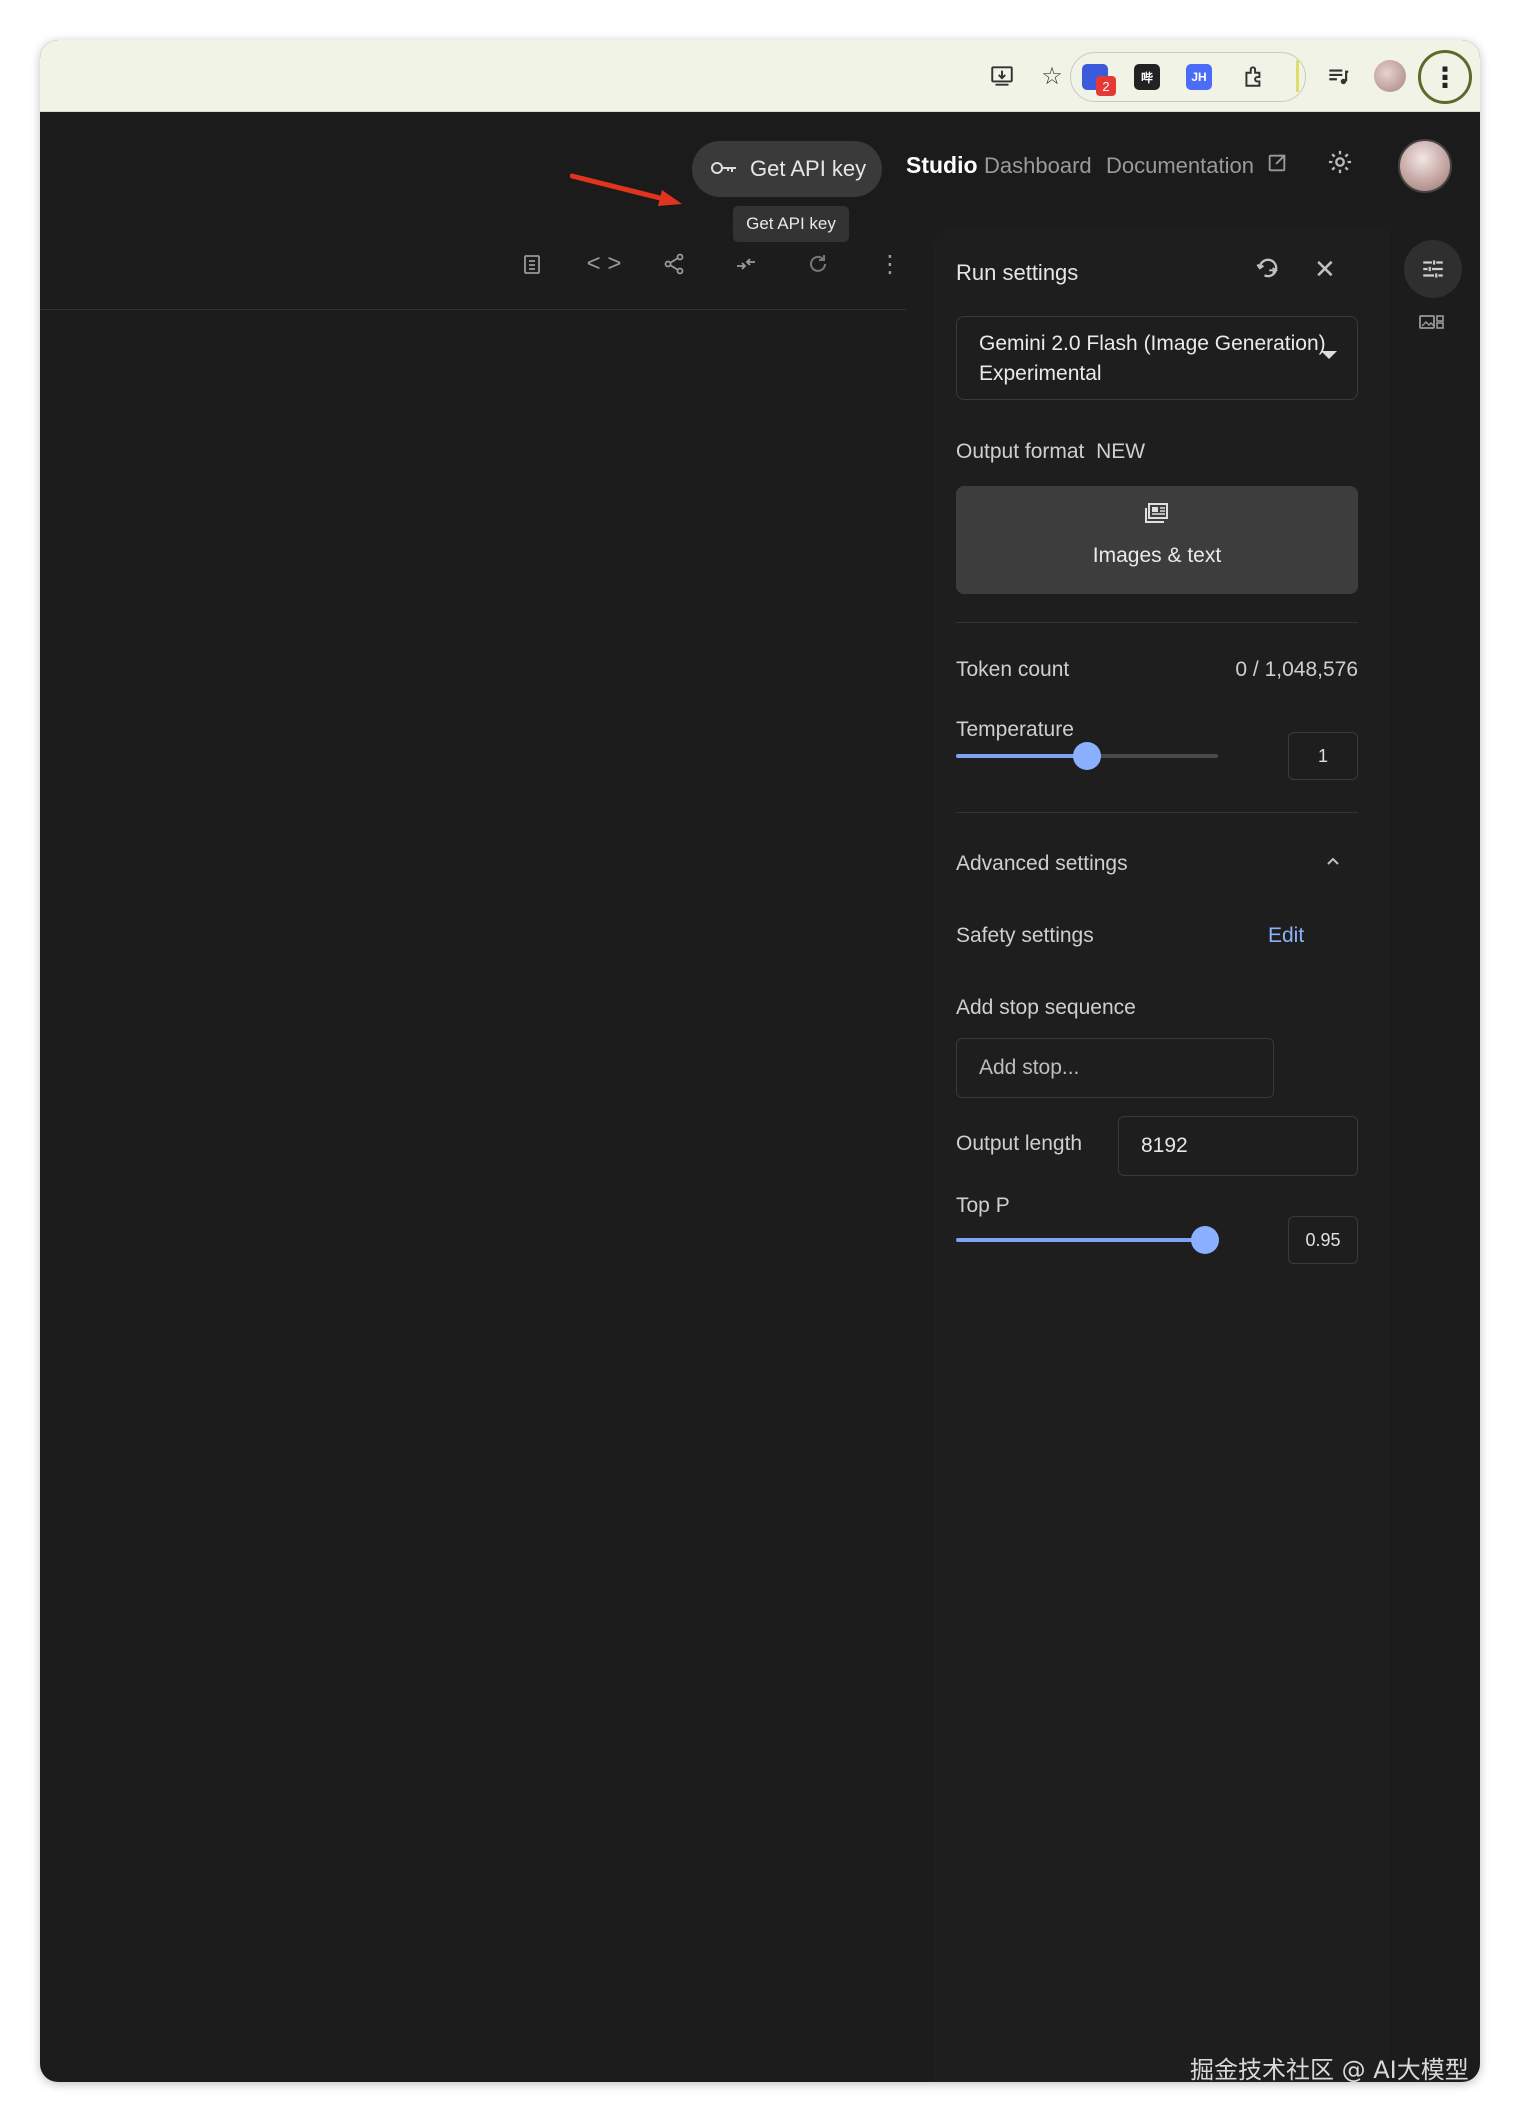  I want to click on output-format-images-text: Images & text, so click(1157, 540).